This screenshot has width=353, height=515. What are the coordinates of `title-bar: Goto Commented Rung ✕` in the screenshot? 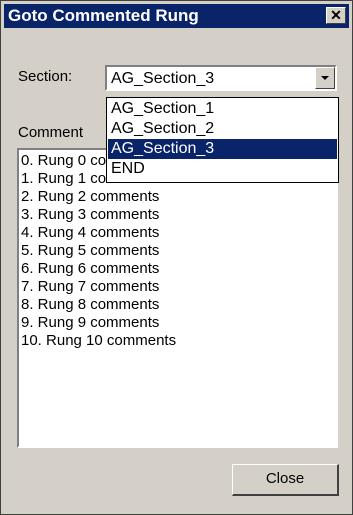 It's located at (176, 16).